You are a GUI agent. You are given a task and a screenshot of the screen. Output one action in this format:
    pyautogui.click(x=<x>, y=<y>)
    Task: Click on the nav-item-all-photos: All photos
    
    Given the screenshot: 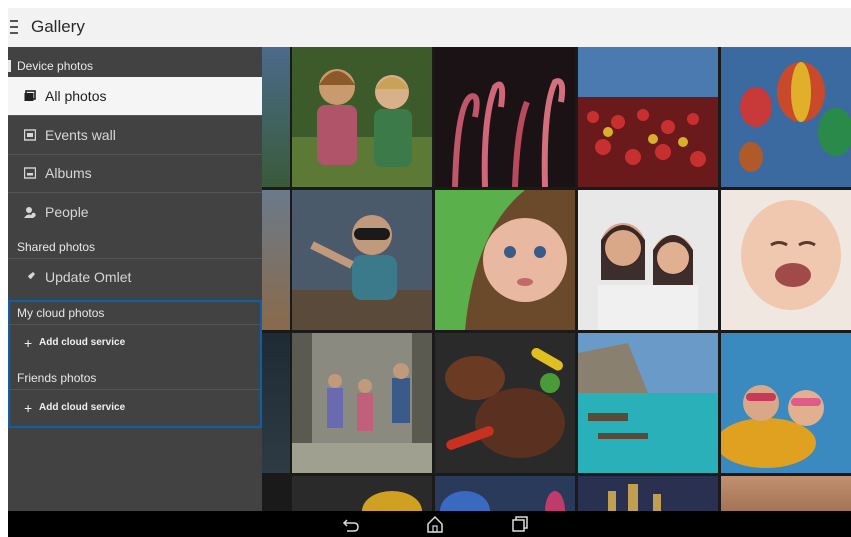 What is the action you would take?
    pyautogui.click(x=135, y=96)
    